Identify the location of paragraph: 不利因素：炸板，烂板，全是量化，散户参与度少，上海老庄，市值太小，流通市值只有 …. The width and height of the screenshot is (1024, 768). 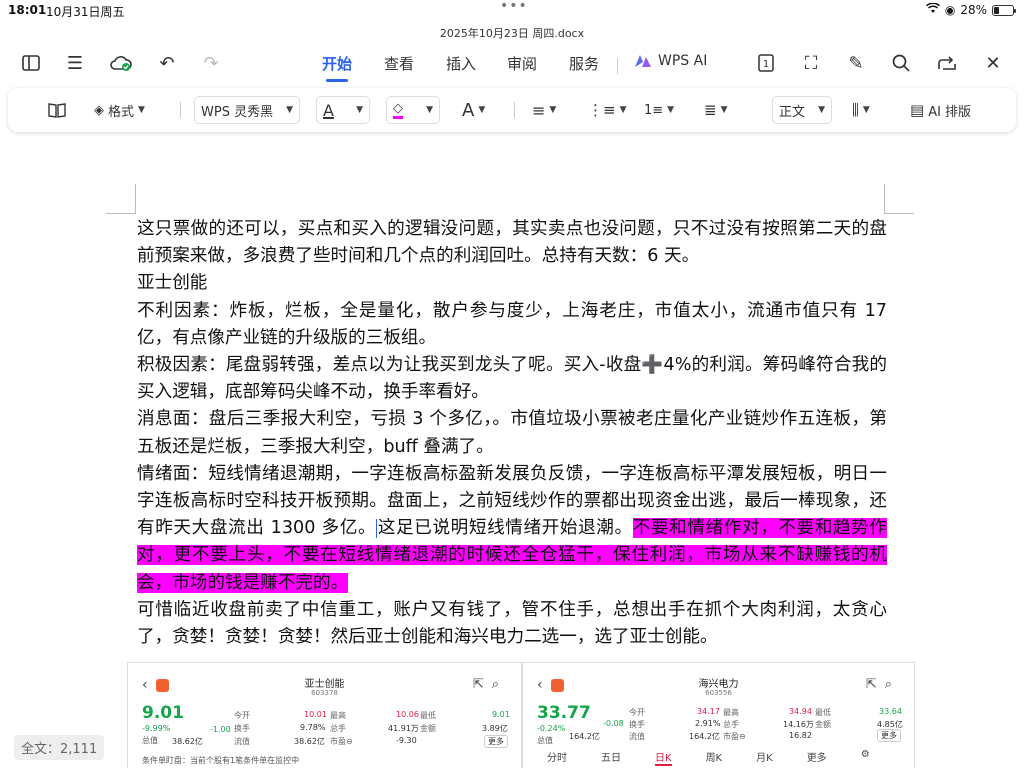
(512, 325).